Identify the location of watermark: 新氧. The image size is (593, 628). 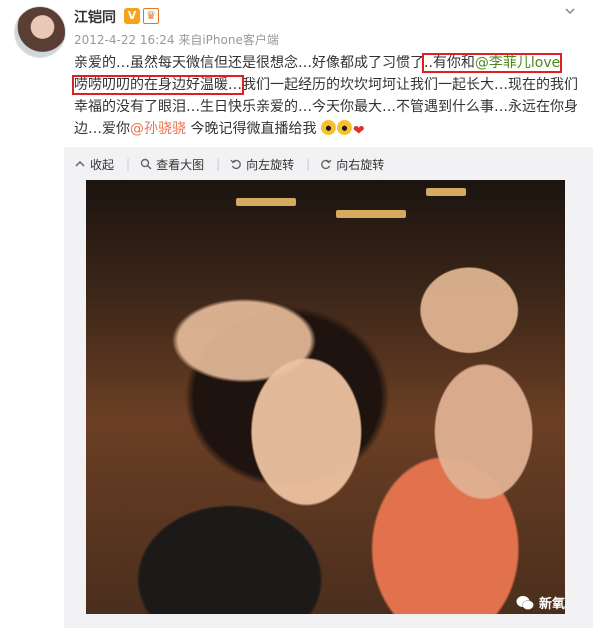
(540, 602).